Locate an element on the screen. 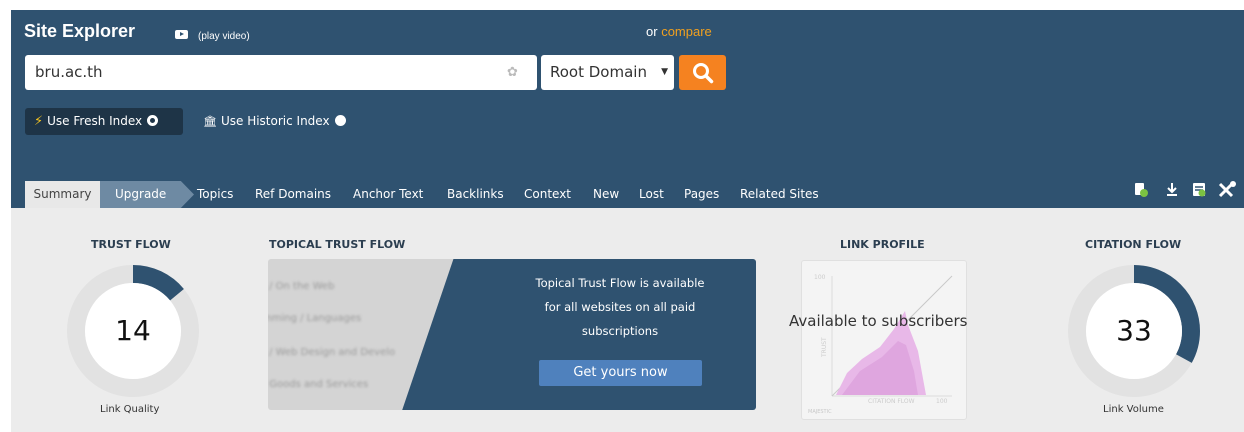 The width and height of the screenshot is (1244, 432). video-icon is located at coordinates (181, 34).